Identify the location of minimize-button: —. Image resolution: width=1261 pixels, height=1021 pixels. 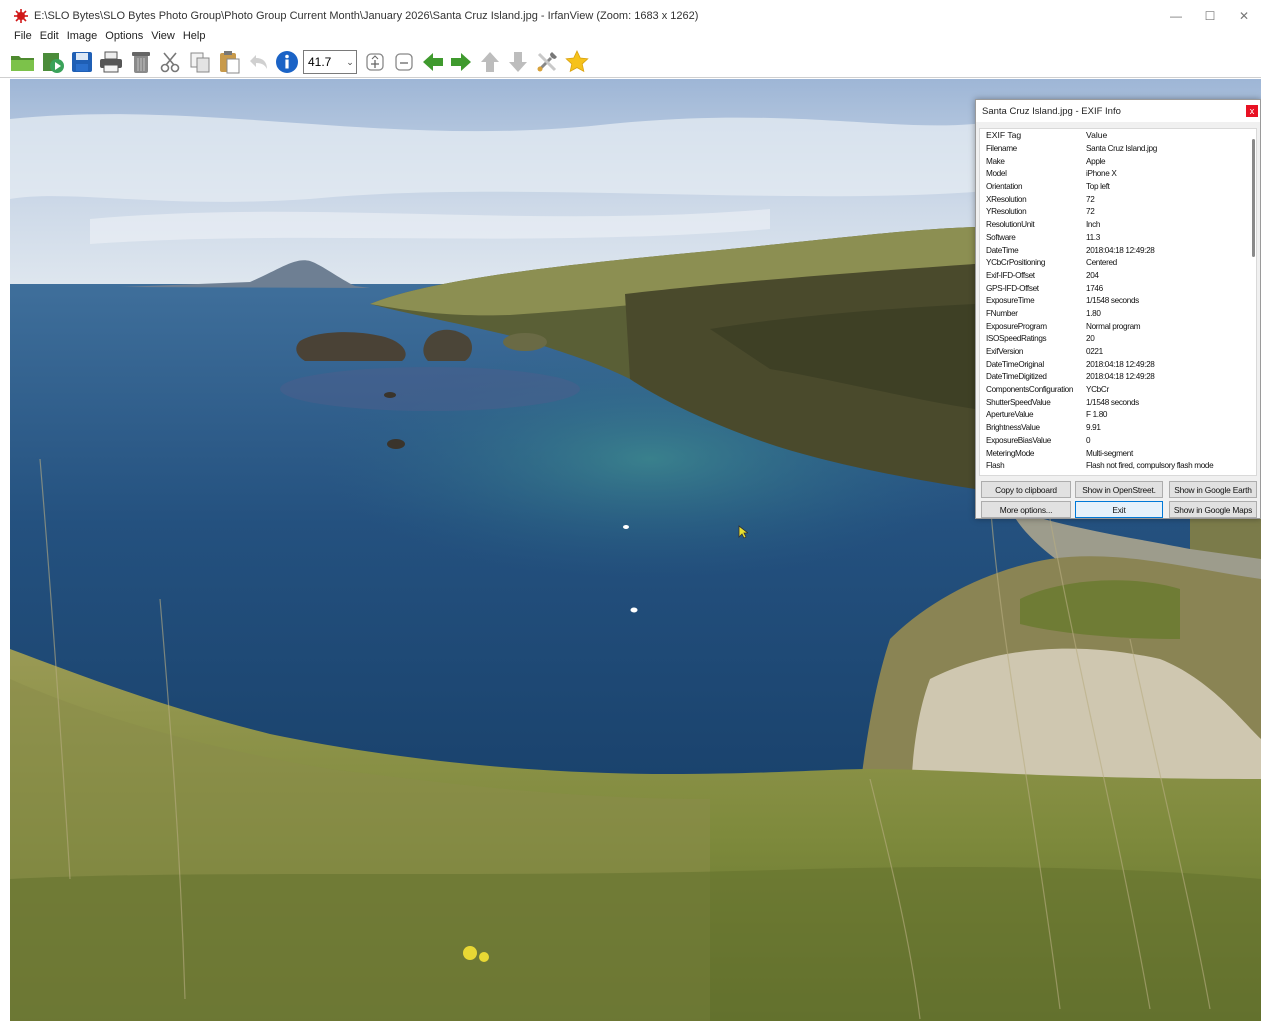
(1176, 16).